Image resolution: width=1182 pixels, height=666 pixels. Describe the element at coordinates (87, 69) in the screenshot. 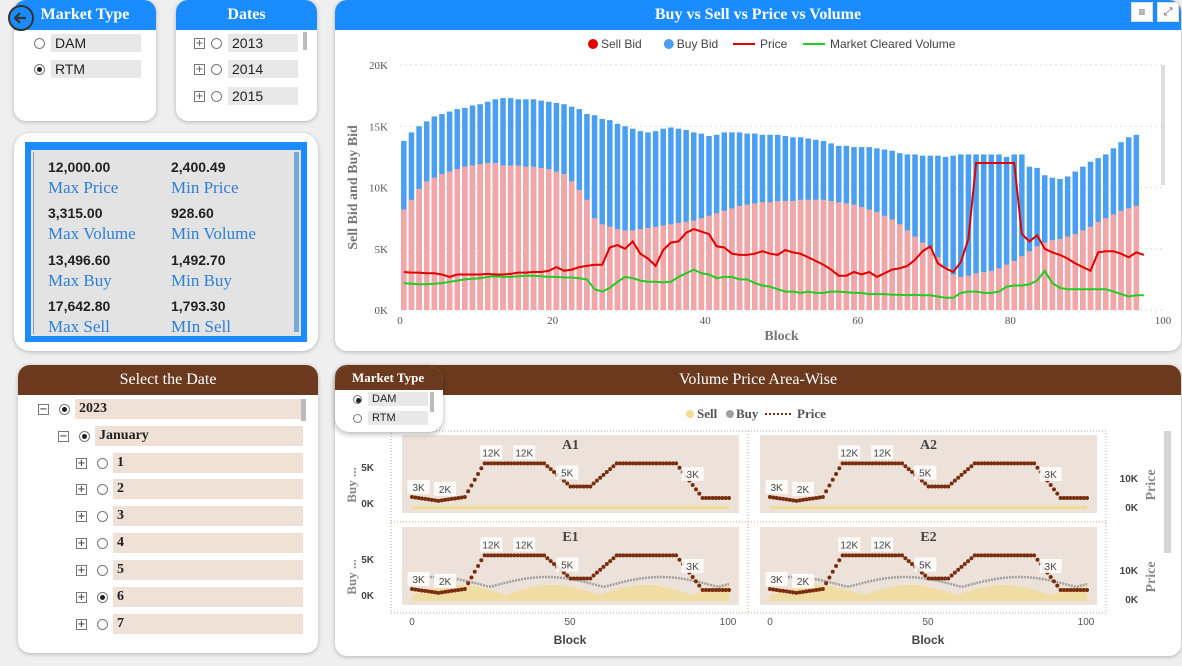

I see `market-type-option-rtm: RTM` at that location.